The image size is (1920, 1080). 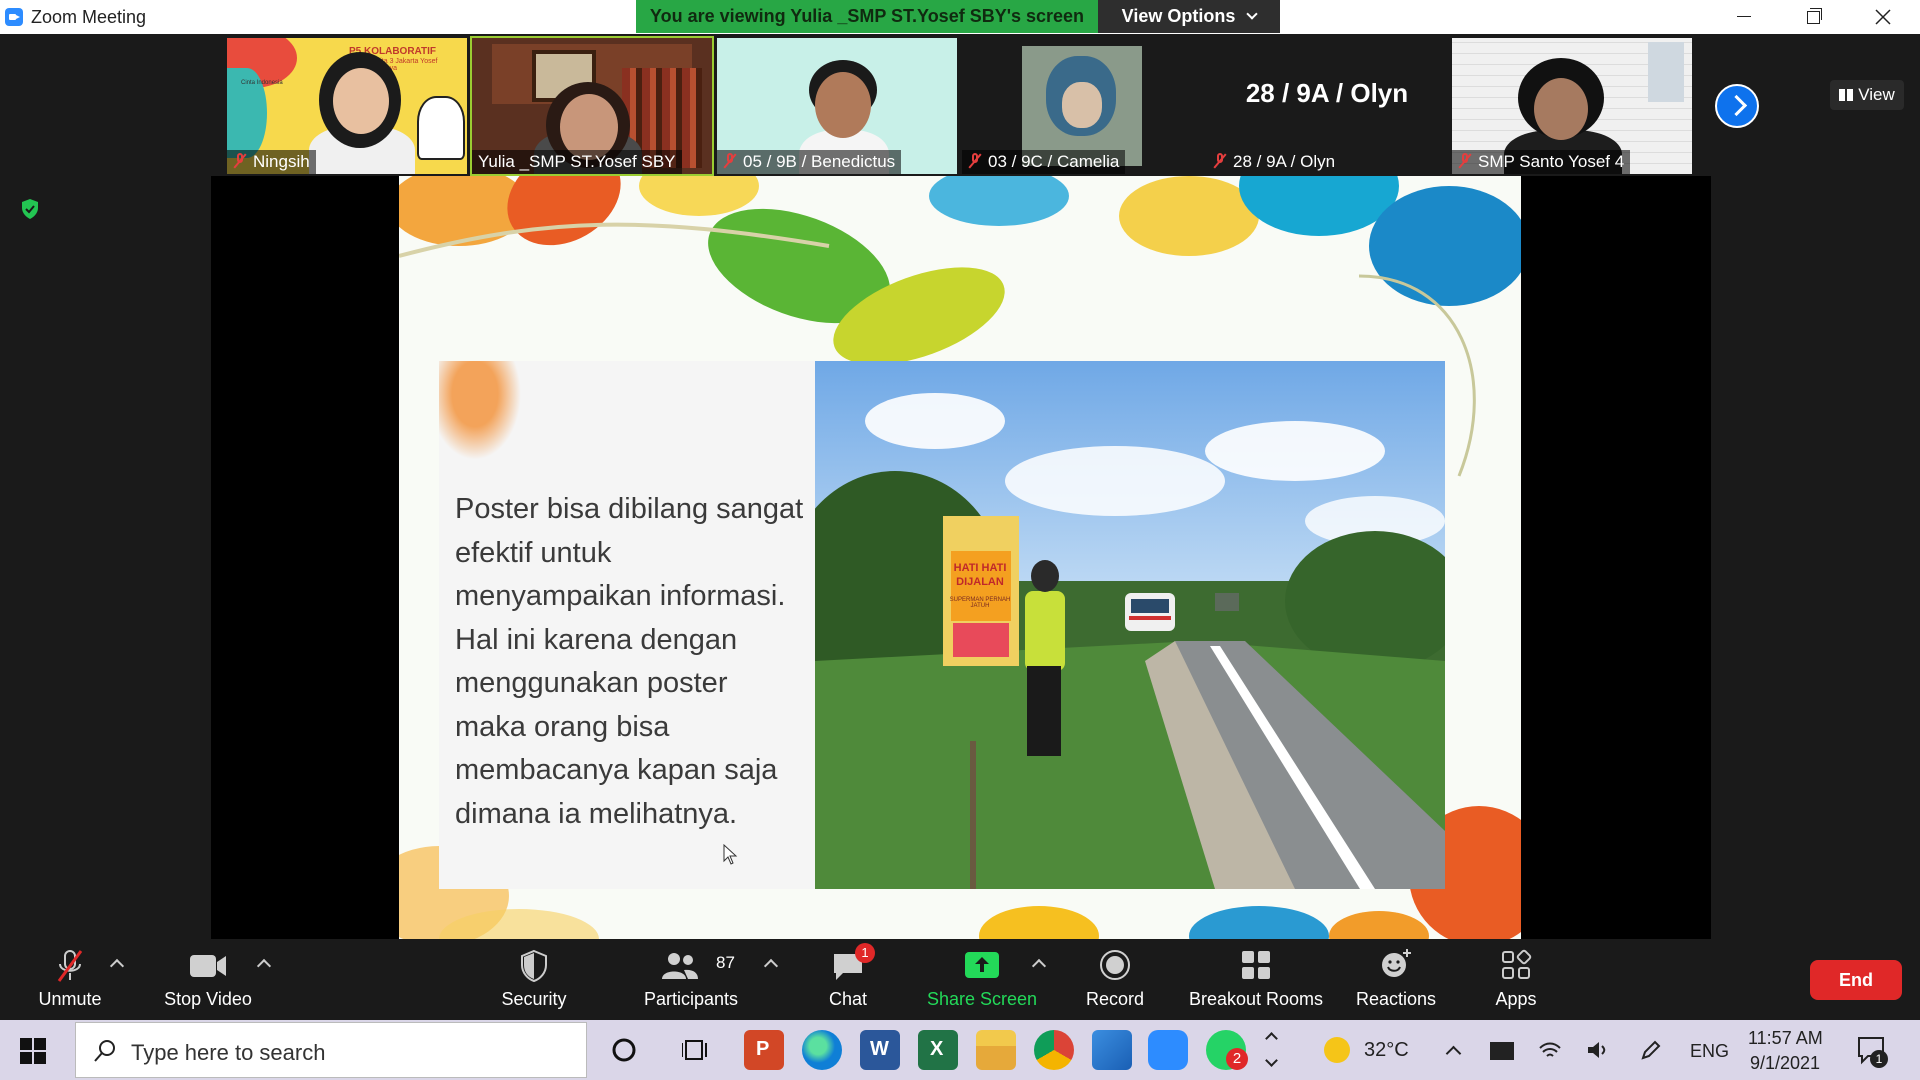 I want to click on security-button: Security, so click(x=534, y=979).